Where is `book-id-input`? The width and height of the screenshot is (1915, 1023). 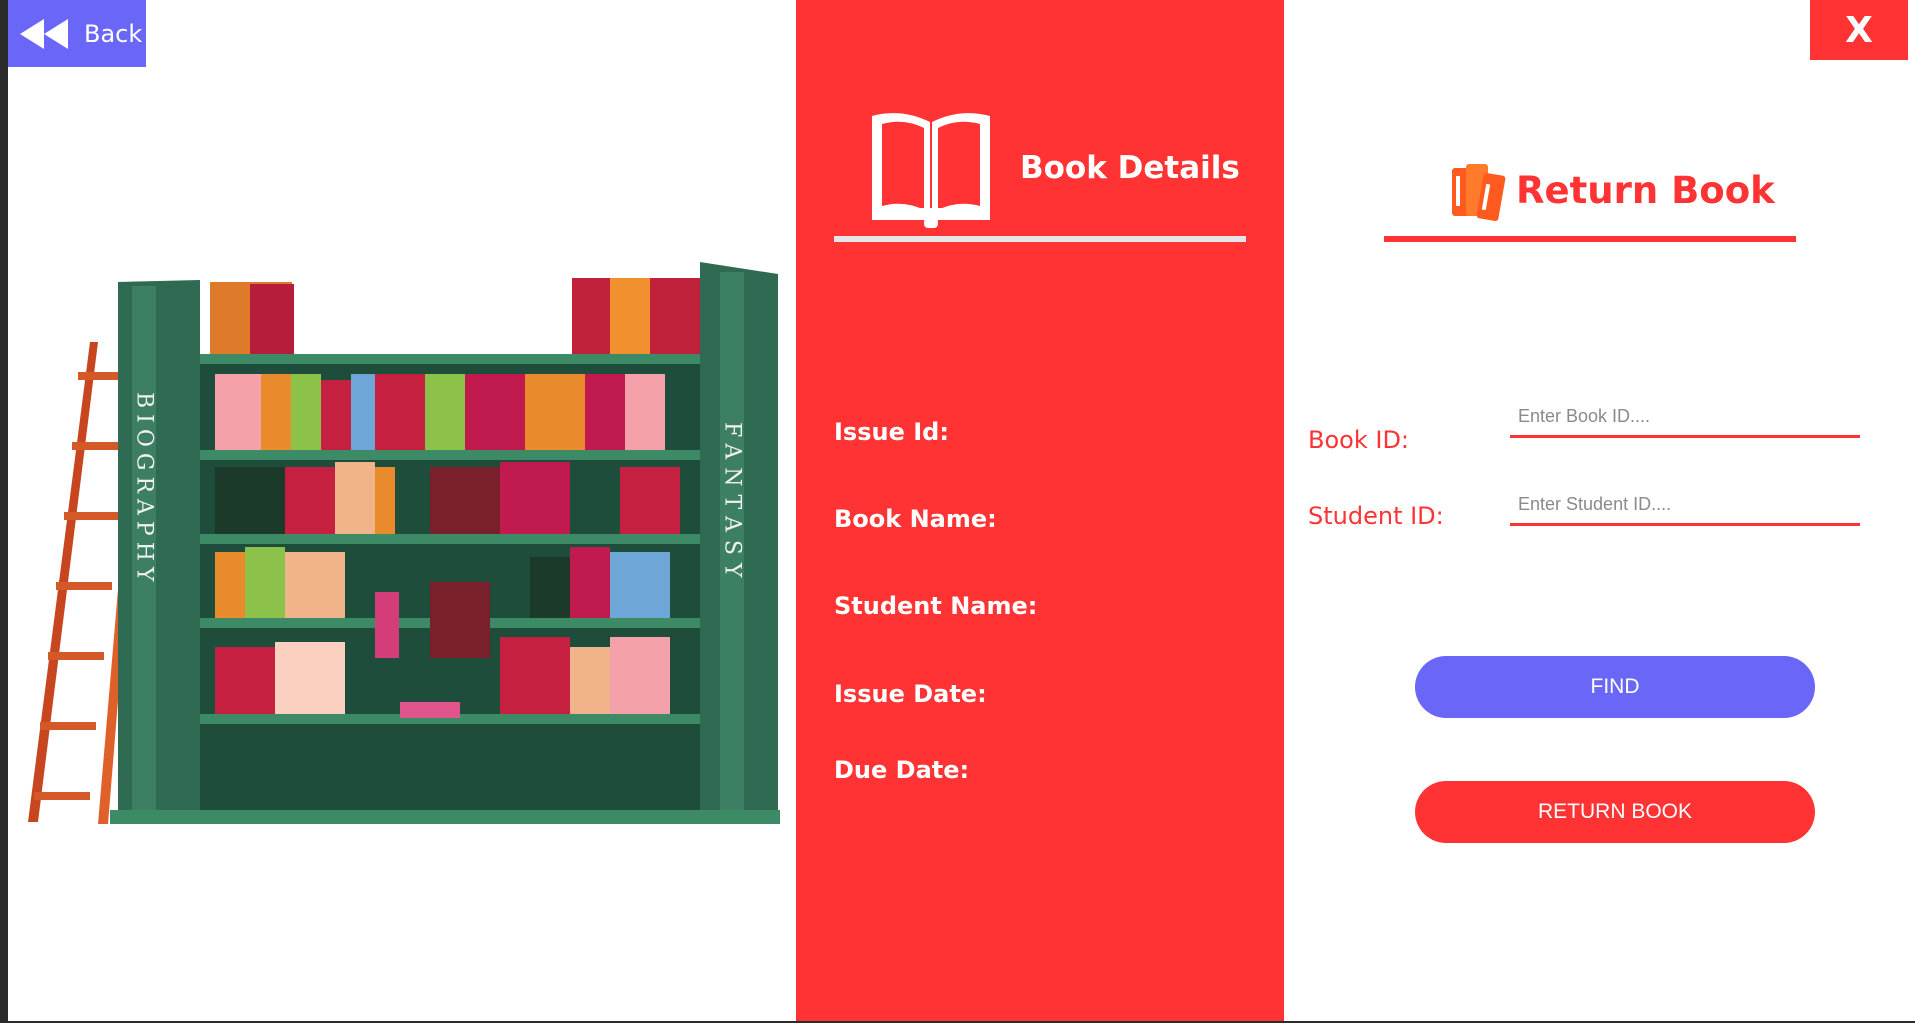 book-id-input is located at coordinates (1685, 418).